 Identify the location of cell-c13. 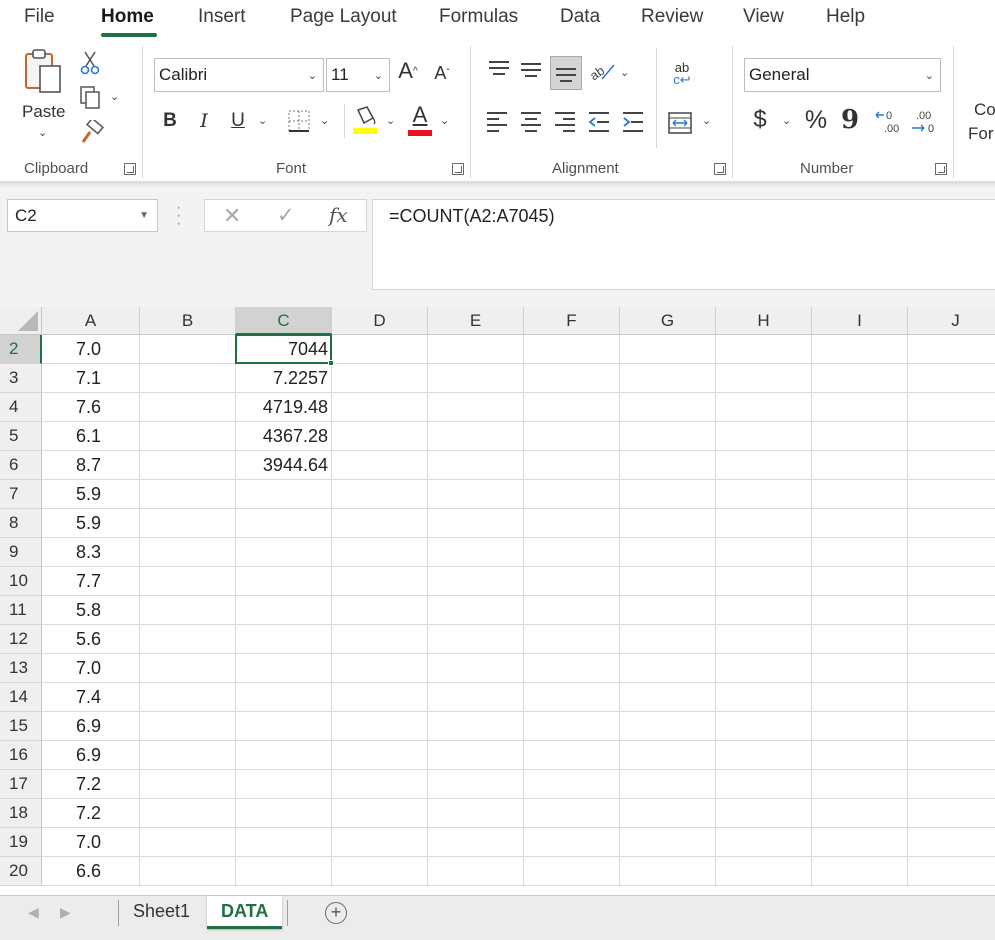
(284, 668).